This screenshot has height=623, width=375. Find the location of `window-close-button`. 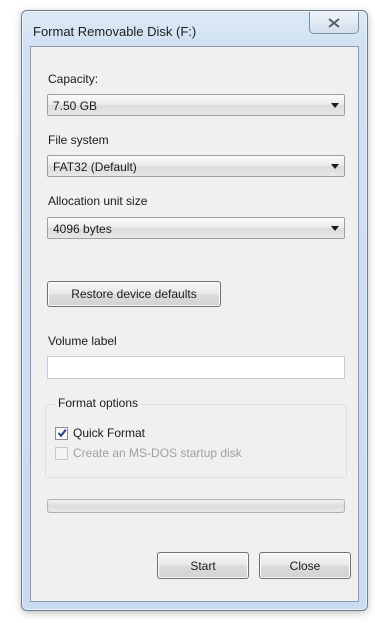

window-close-button is located at coordinates (334, 23).